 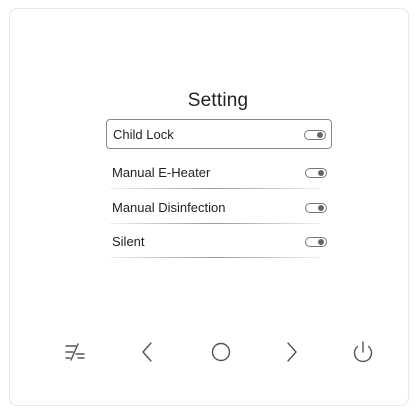 I want to click on setting-row-manual-disinfection: Manual Disinfection, so click(x=219, y=208).